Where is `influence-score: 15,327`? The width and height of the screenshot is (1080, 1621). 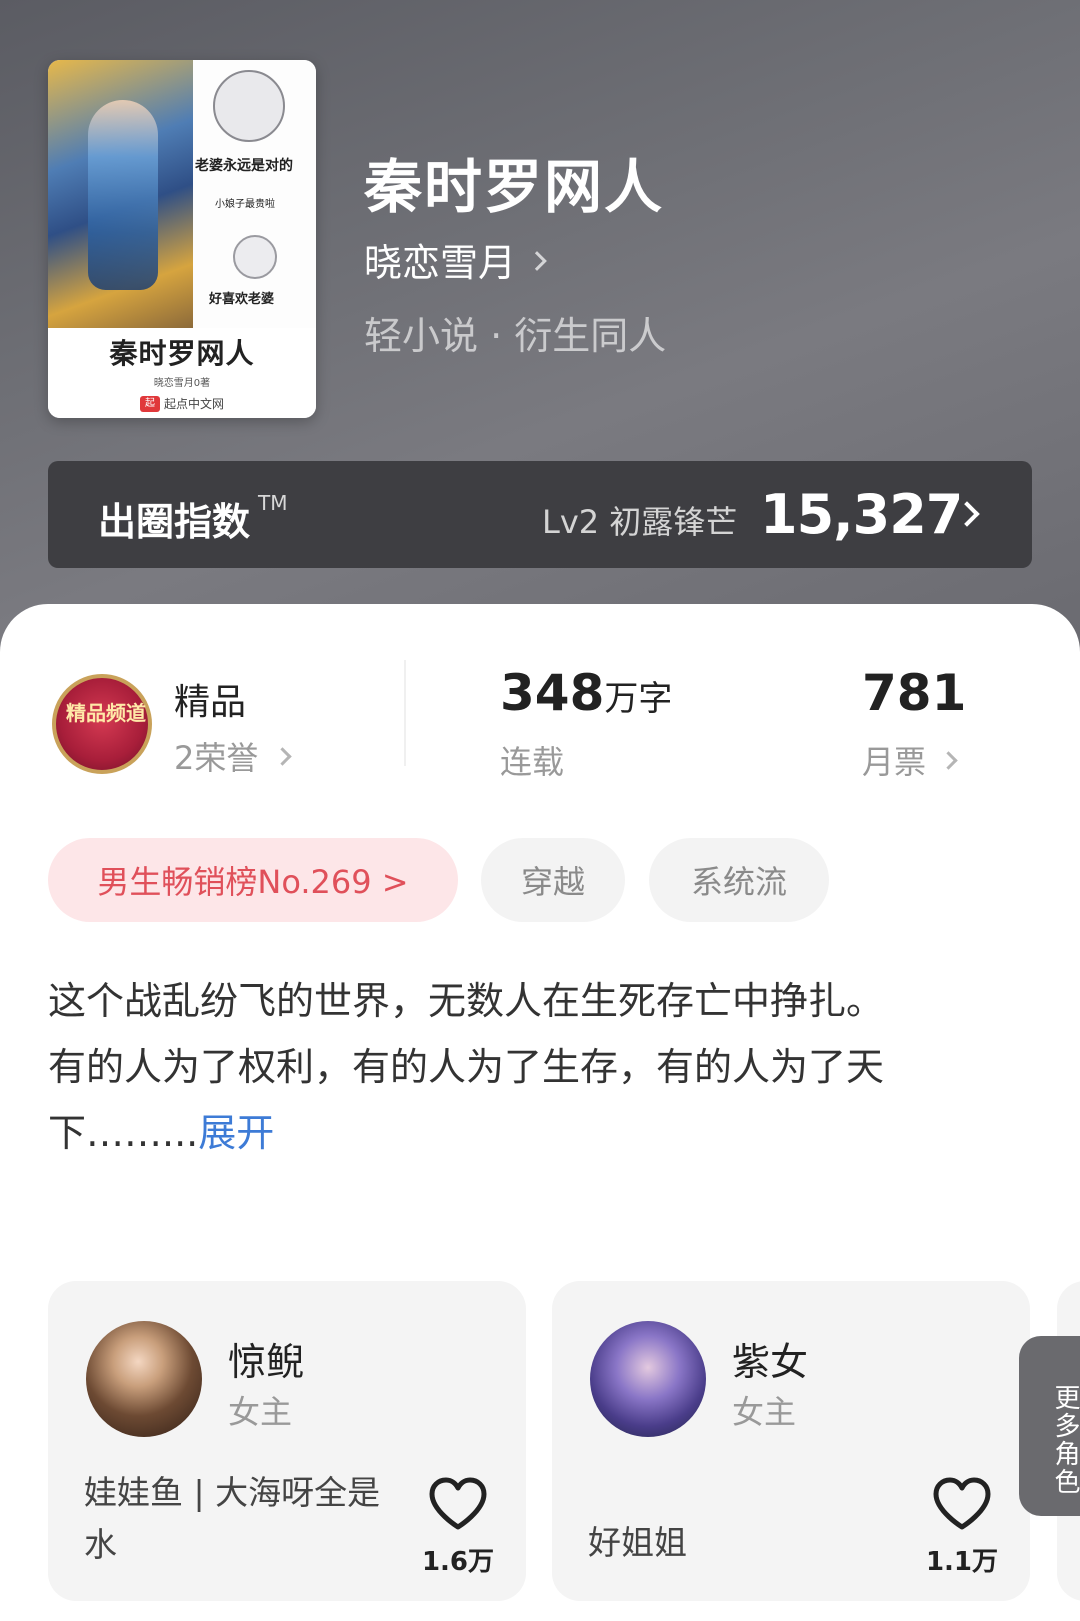
influence-score: 15,327 is located at coordinates (861, 514).